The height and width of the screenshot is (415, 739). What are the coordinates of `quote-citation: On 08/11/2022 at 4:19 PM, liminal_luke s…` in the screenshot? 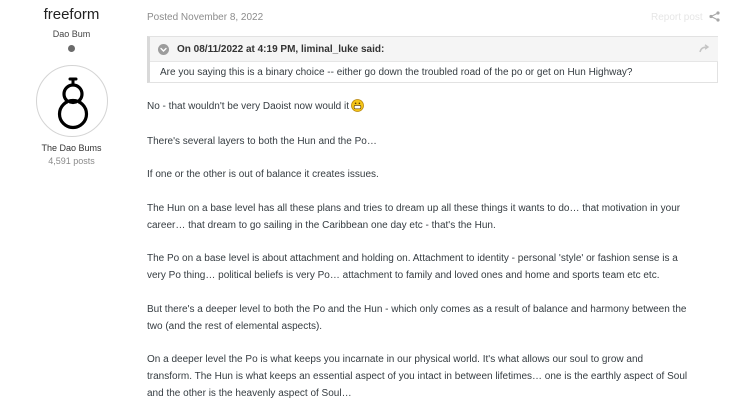 It's located at (281, 49).